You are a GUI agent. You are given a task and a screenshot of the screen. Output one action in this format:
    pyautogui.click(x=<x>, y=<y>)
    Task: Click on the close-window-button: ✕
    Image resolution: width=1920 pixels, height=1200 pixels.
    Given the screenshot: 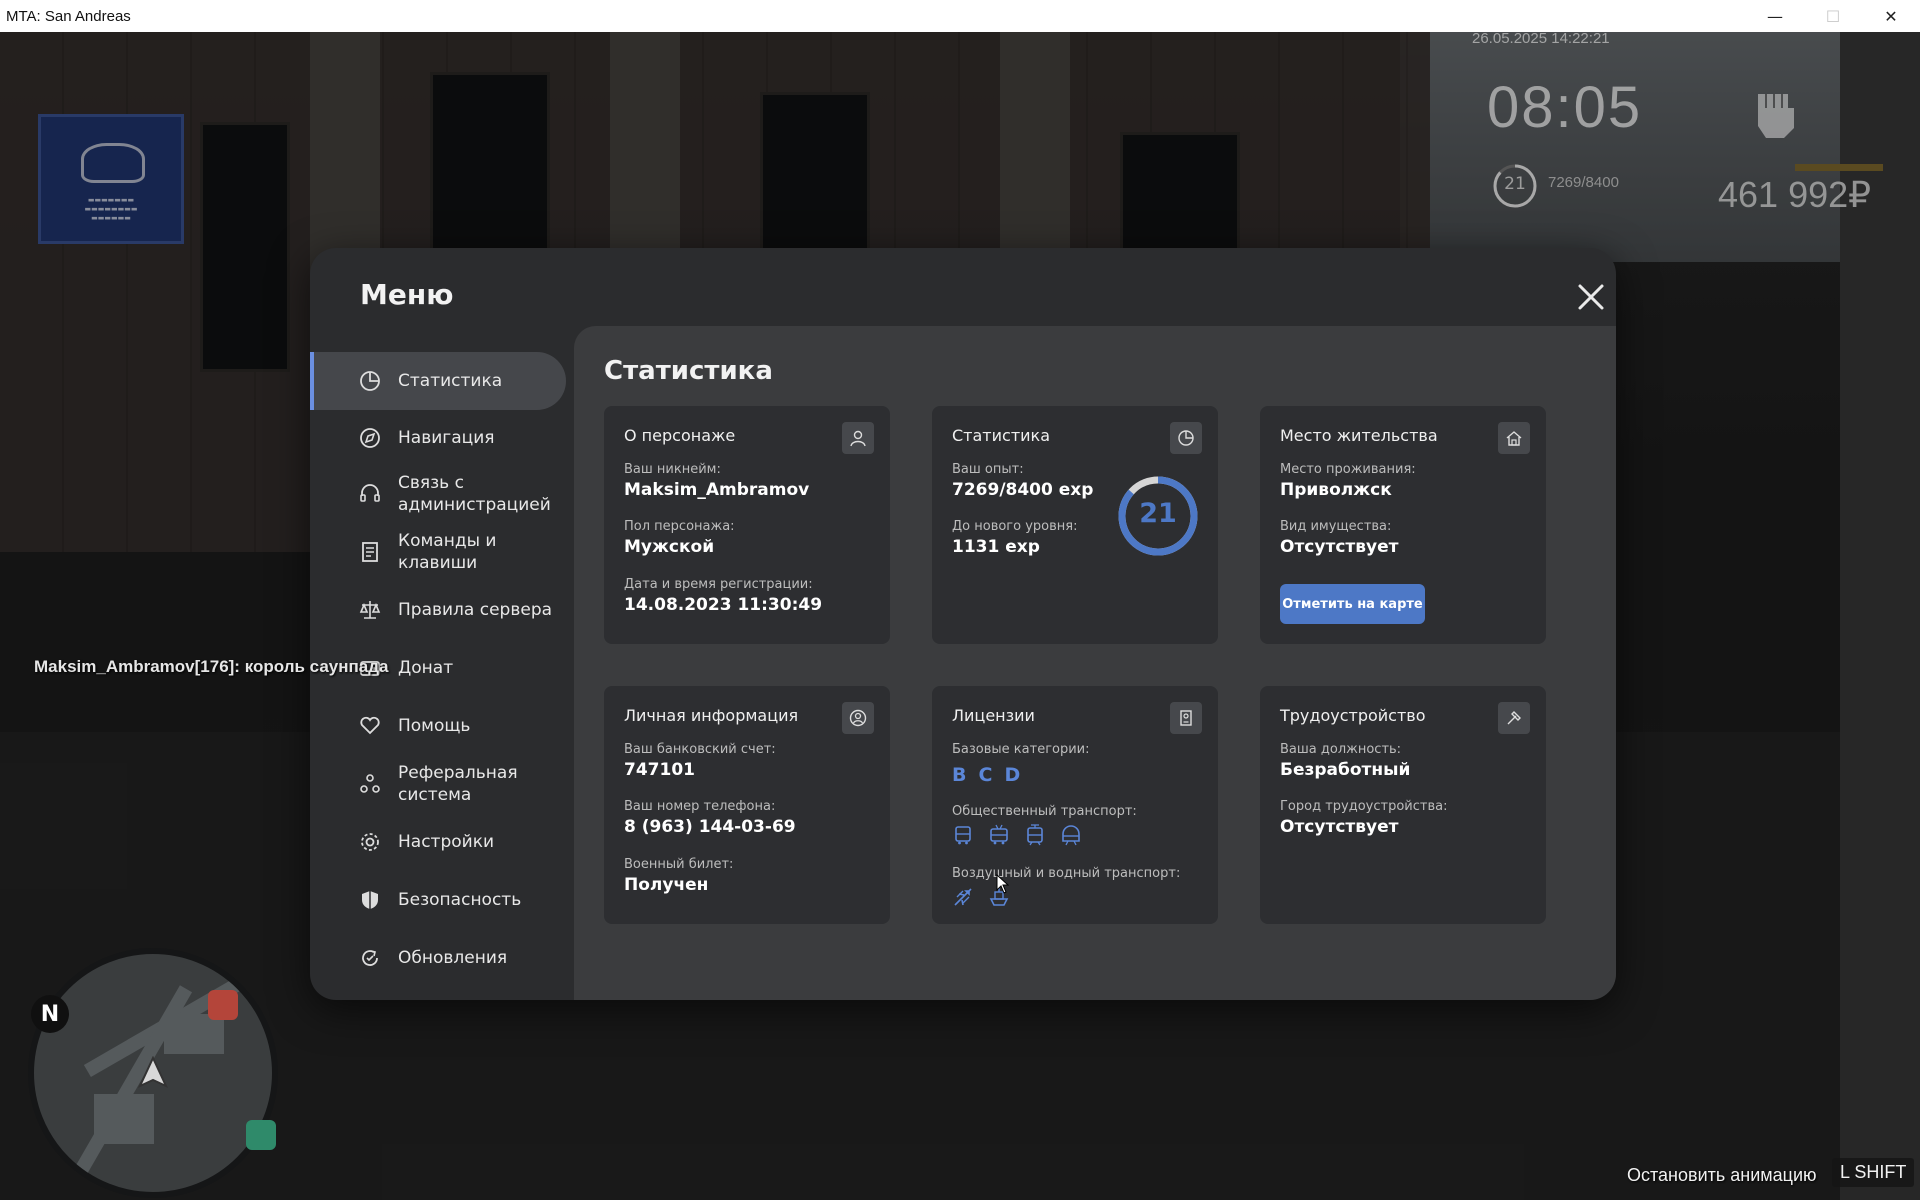 What is the action you would take?
    pyautogui.click(x=1891, y=16)
    